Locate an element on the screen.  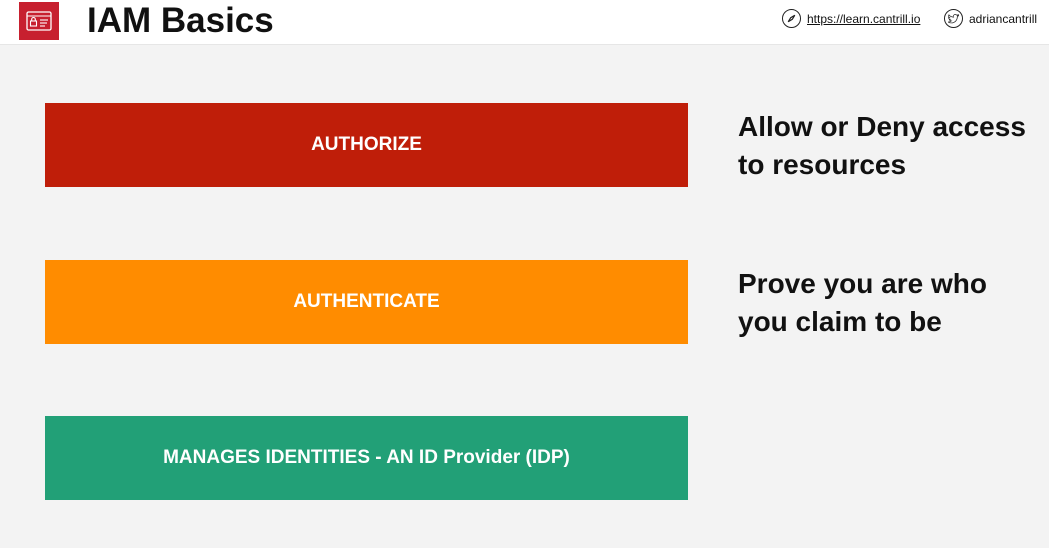
social-link-group: adriancantrill is located at coordinates (990, 18).